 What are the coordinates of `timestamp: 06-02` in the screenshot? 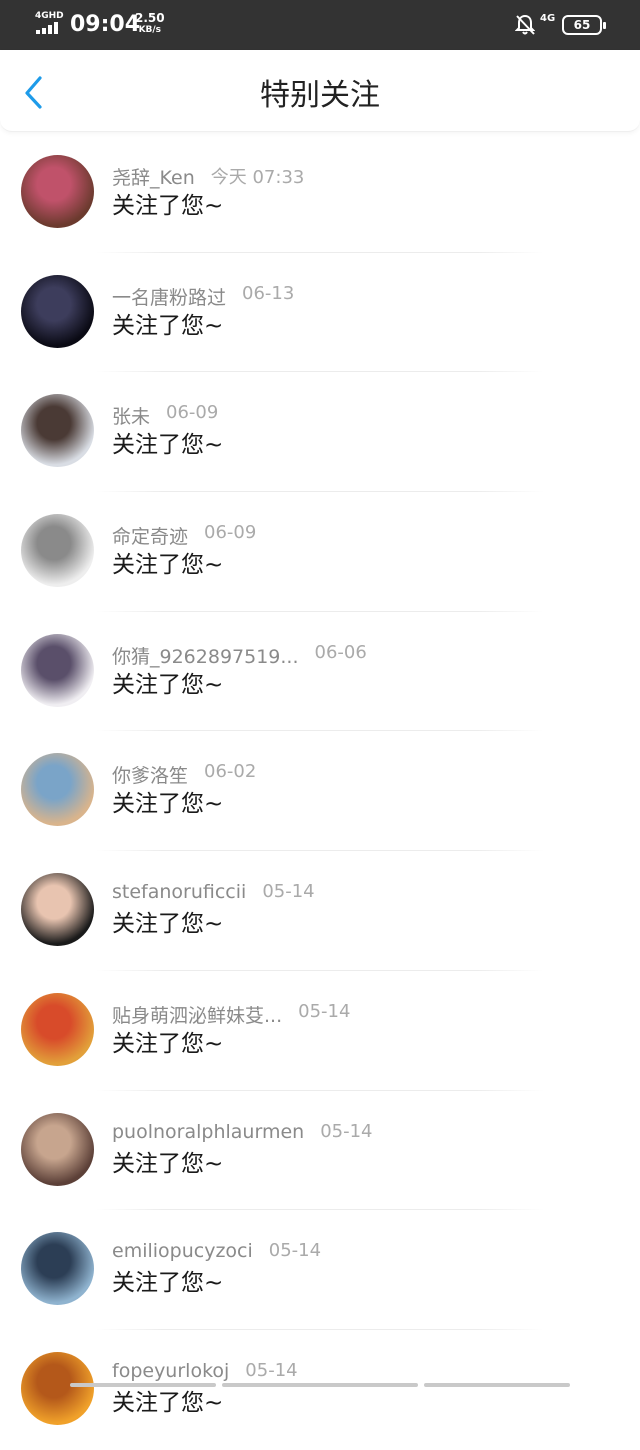 It's located at (230, 772).